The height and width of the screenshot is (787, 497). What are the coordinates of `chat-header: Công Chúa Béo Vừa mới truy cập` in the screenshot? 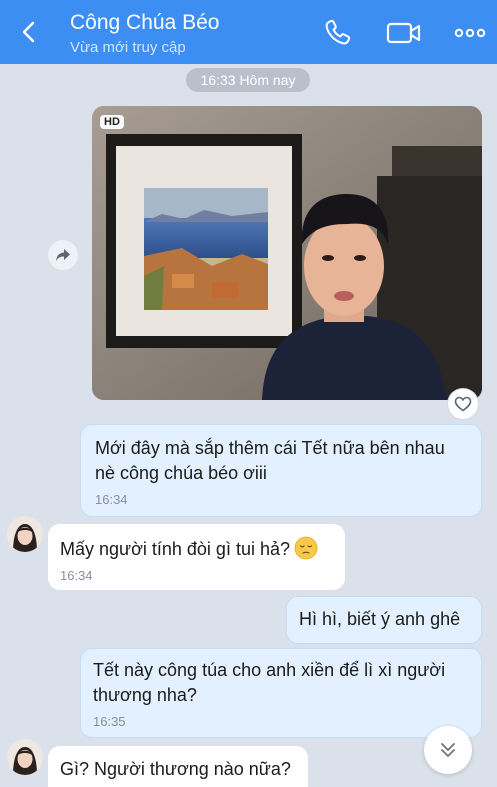 It's located at (248, 32).